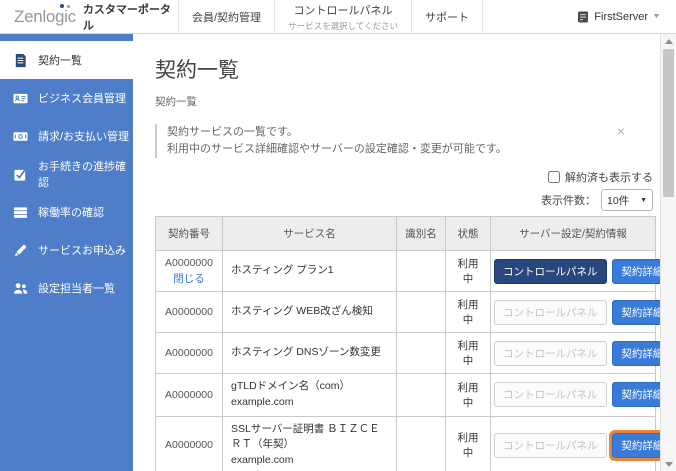 The image size is (676, 471). I want to click on service-cell: SSLサーバー証明書 ＢＩＺＣＥＲＴ（年契） example.com, so click(309, 443).